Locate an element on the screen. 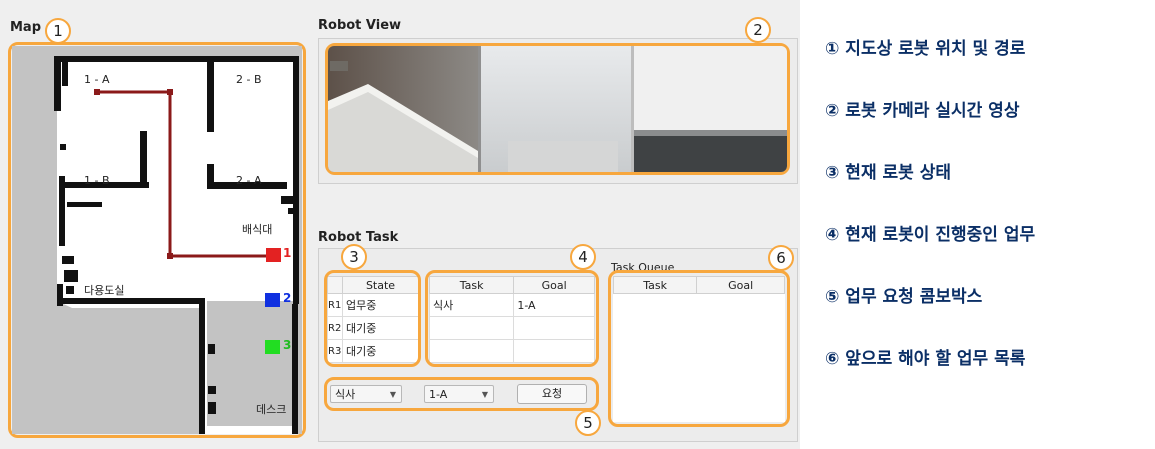 The width and height of the screenshot is (1155, 449). queue-highlight is located at coordinates (699, 348).